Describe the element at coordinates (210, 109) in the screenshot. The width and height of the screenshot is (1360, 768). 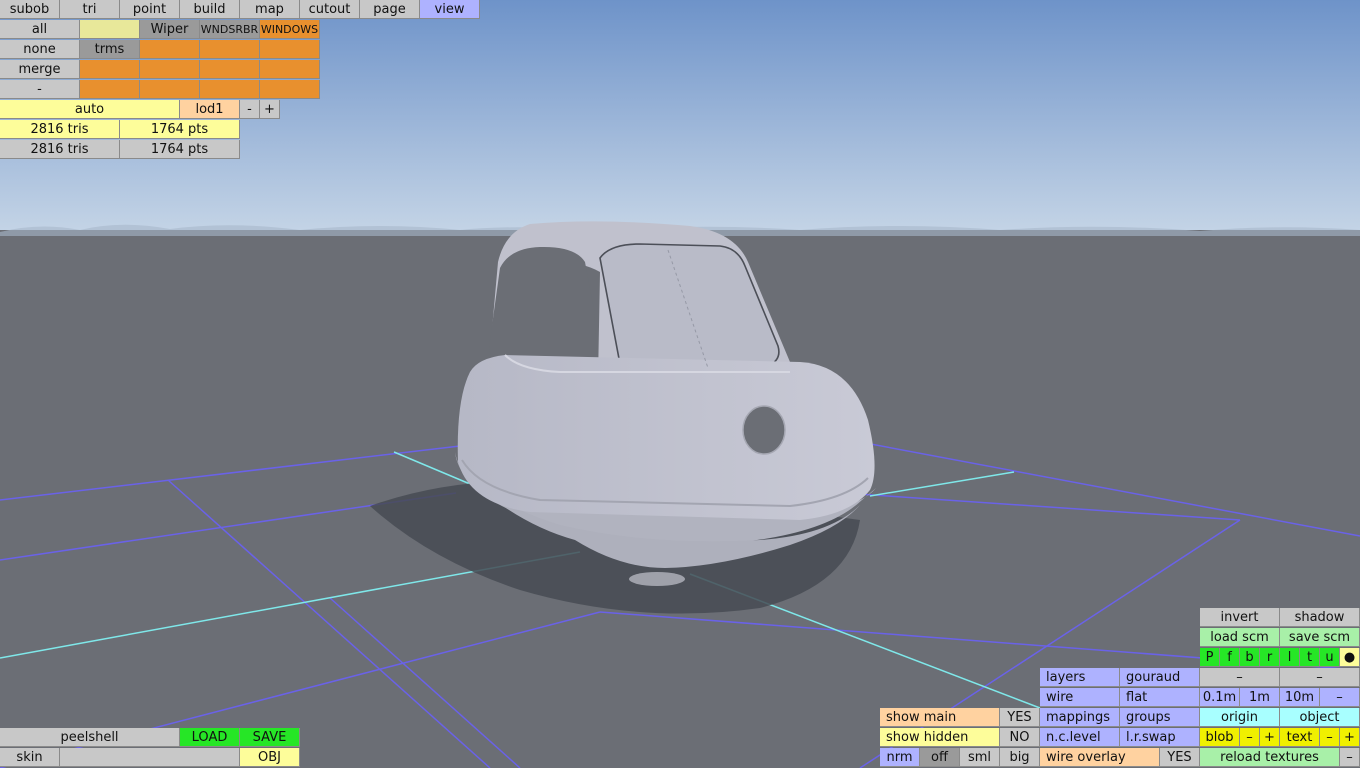
I see `lod-level-button: lod1` at that location.